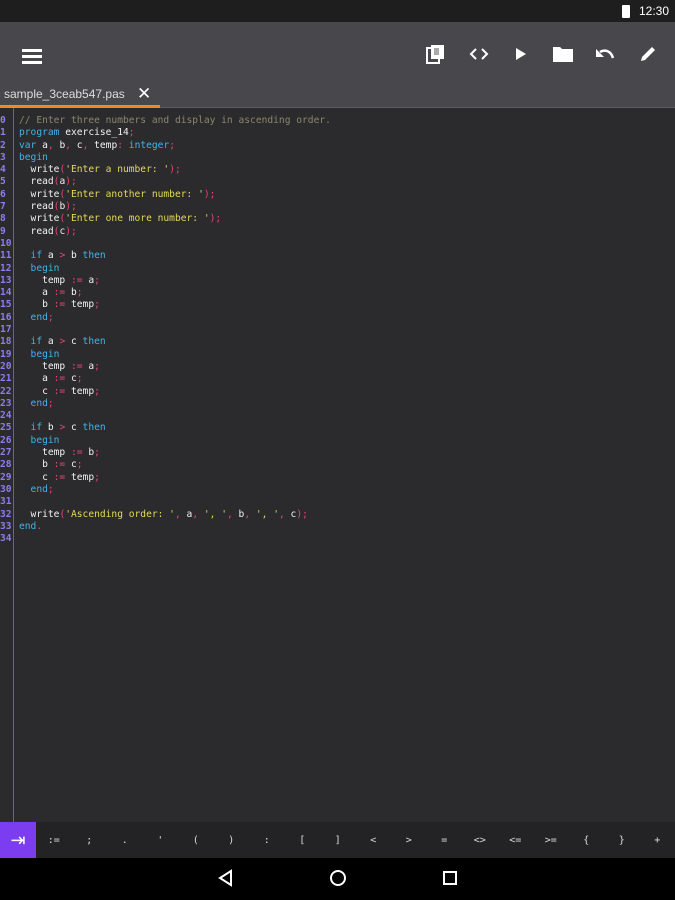  Describe the element at coordinates (337, 11) in the screenshot. I see `status-bar: 12:30` at that location.